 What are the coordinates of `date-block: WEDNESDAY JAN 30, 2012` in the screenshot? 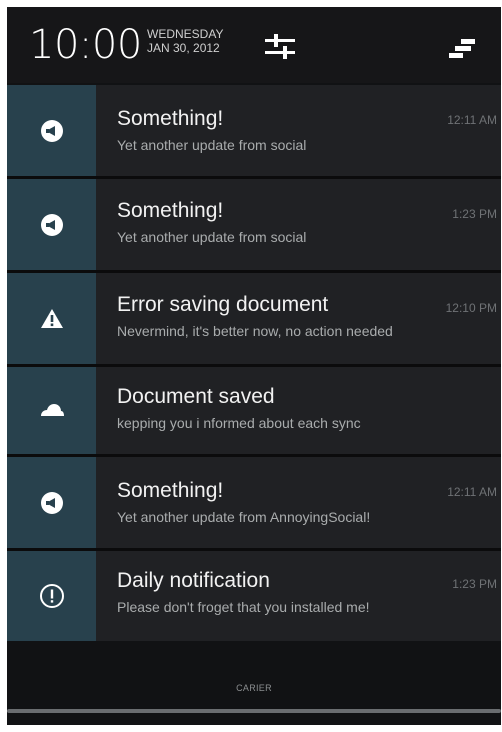 It's located at (185, 41).